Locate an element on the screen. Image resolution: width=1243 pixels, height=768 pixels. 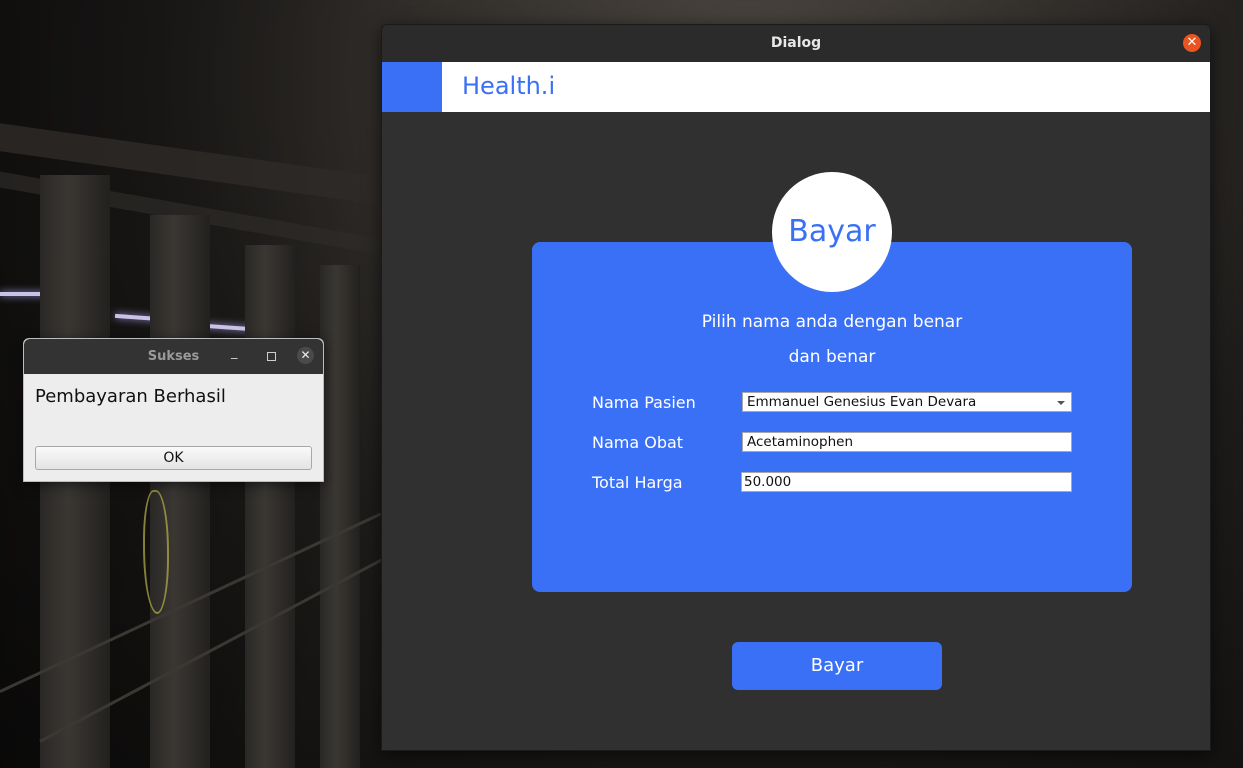
pay-button: Bayar is located at coordinates (837, 666).